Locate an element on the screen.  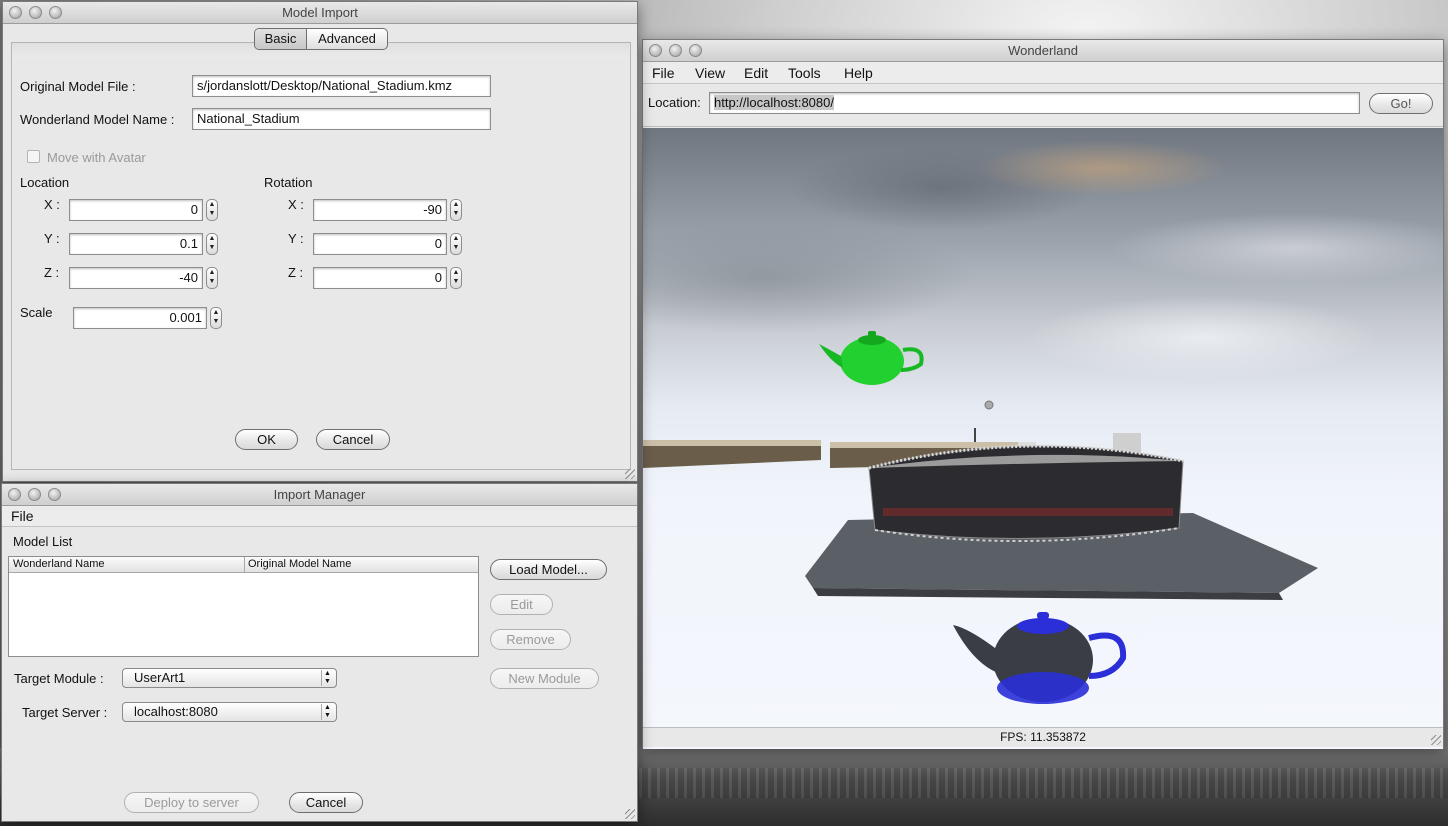
column-original-model-name: Original Model Name is located at coordinates (299, 564).